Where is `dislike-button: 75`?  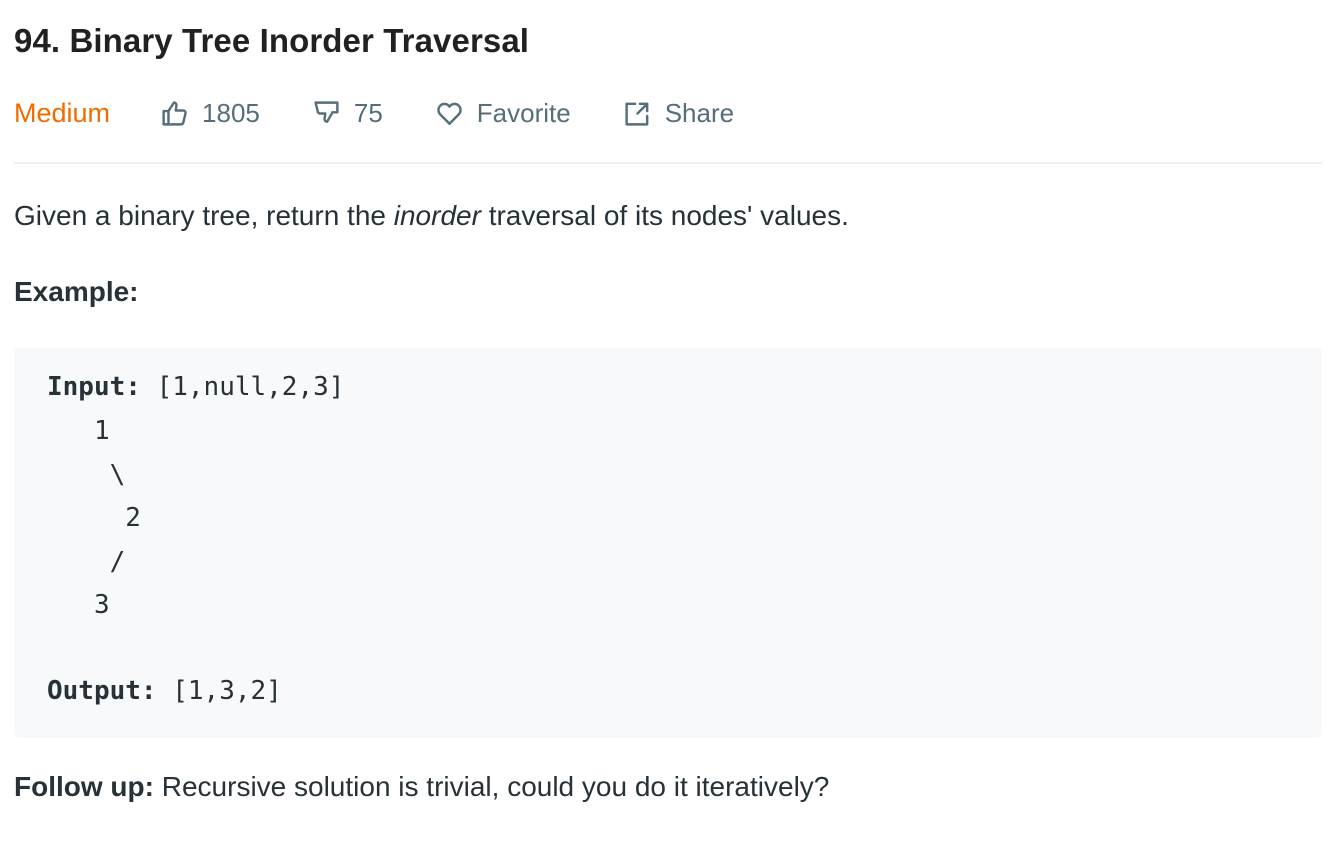
dislike-button: 75 is located at coordinates (347, 113).